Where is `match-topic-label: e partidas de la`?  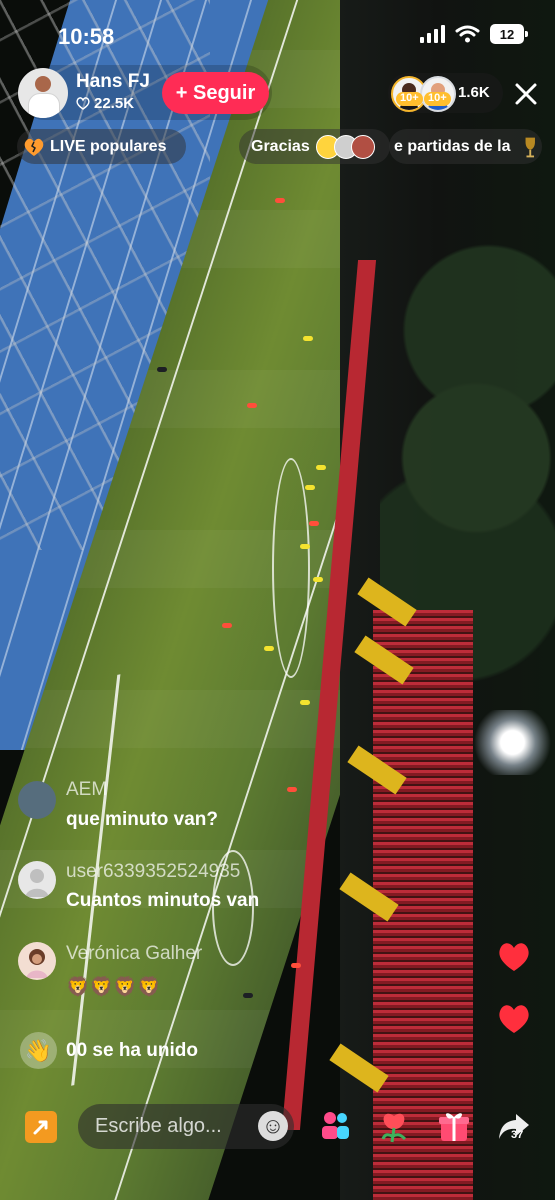 match-topic-label: e partidas de la is located at coordinates (452, 146).